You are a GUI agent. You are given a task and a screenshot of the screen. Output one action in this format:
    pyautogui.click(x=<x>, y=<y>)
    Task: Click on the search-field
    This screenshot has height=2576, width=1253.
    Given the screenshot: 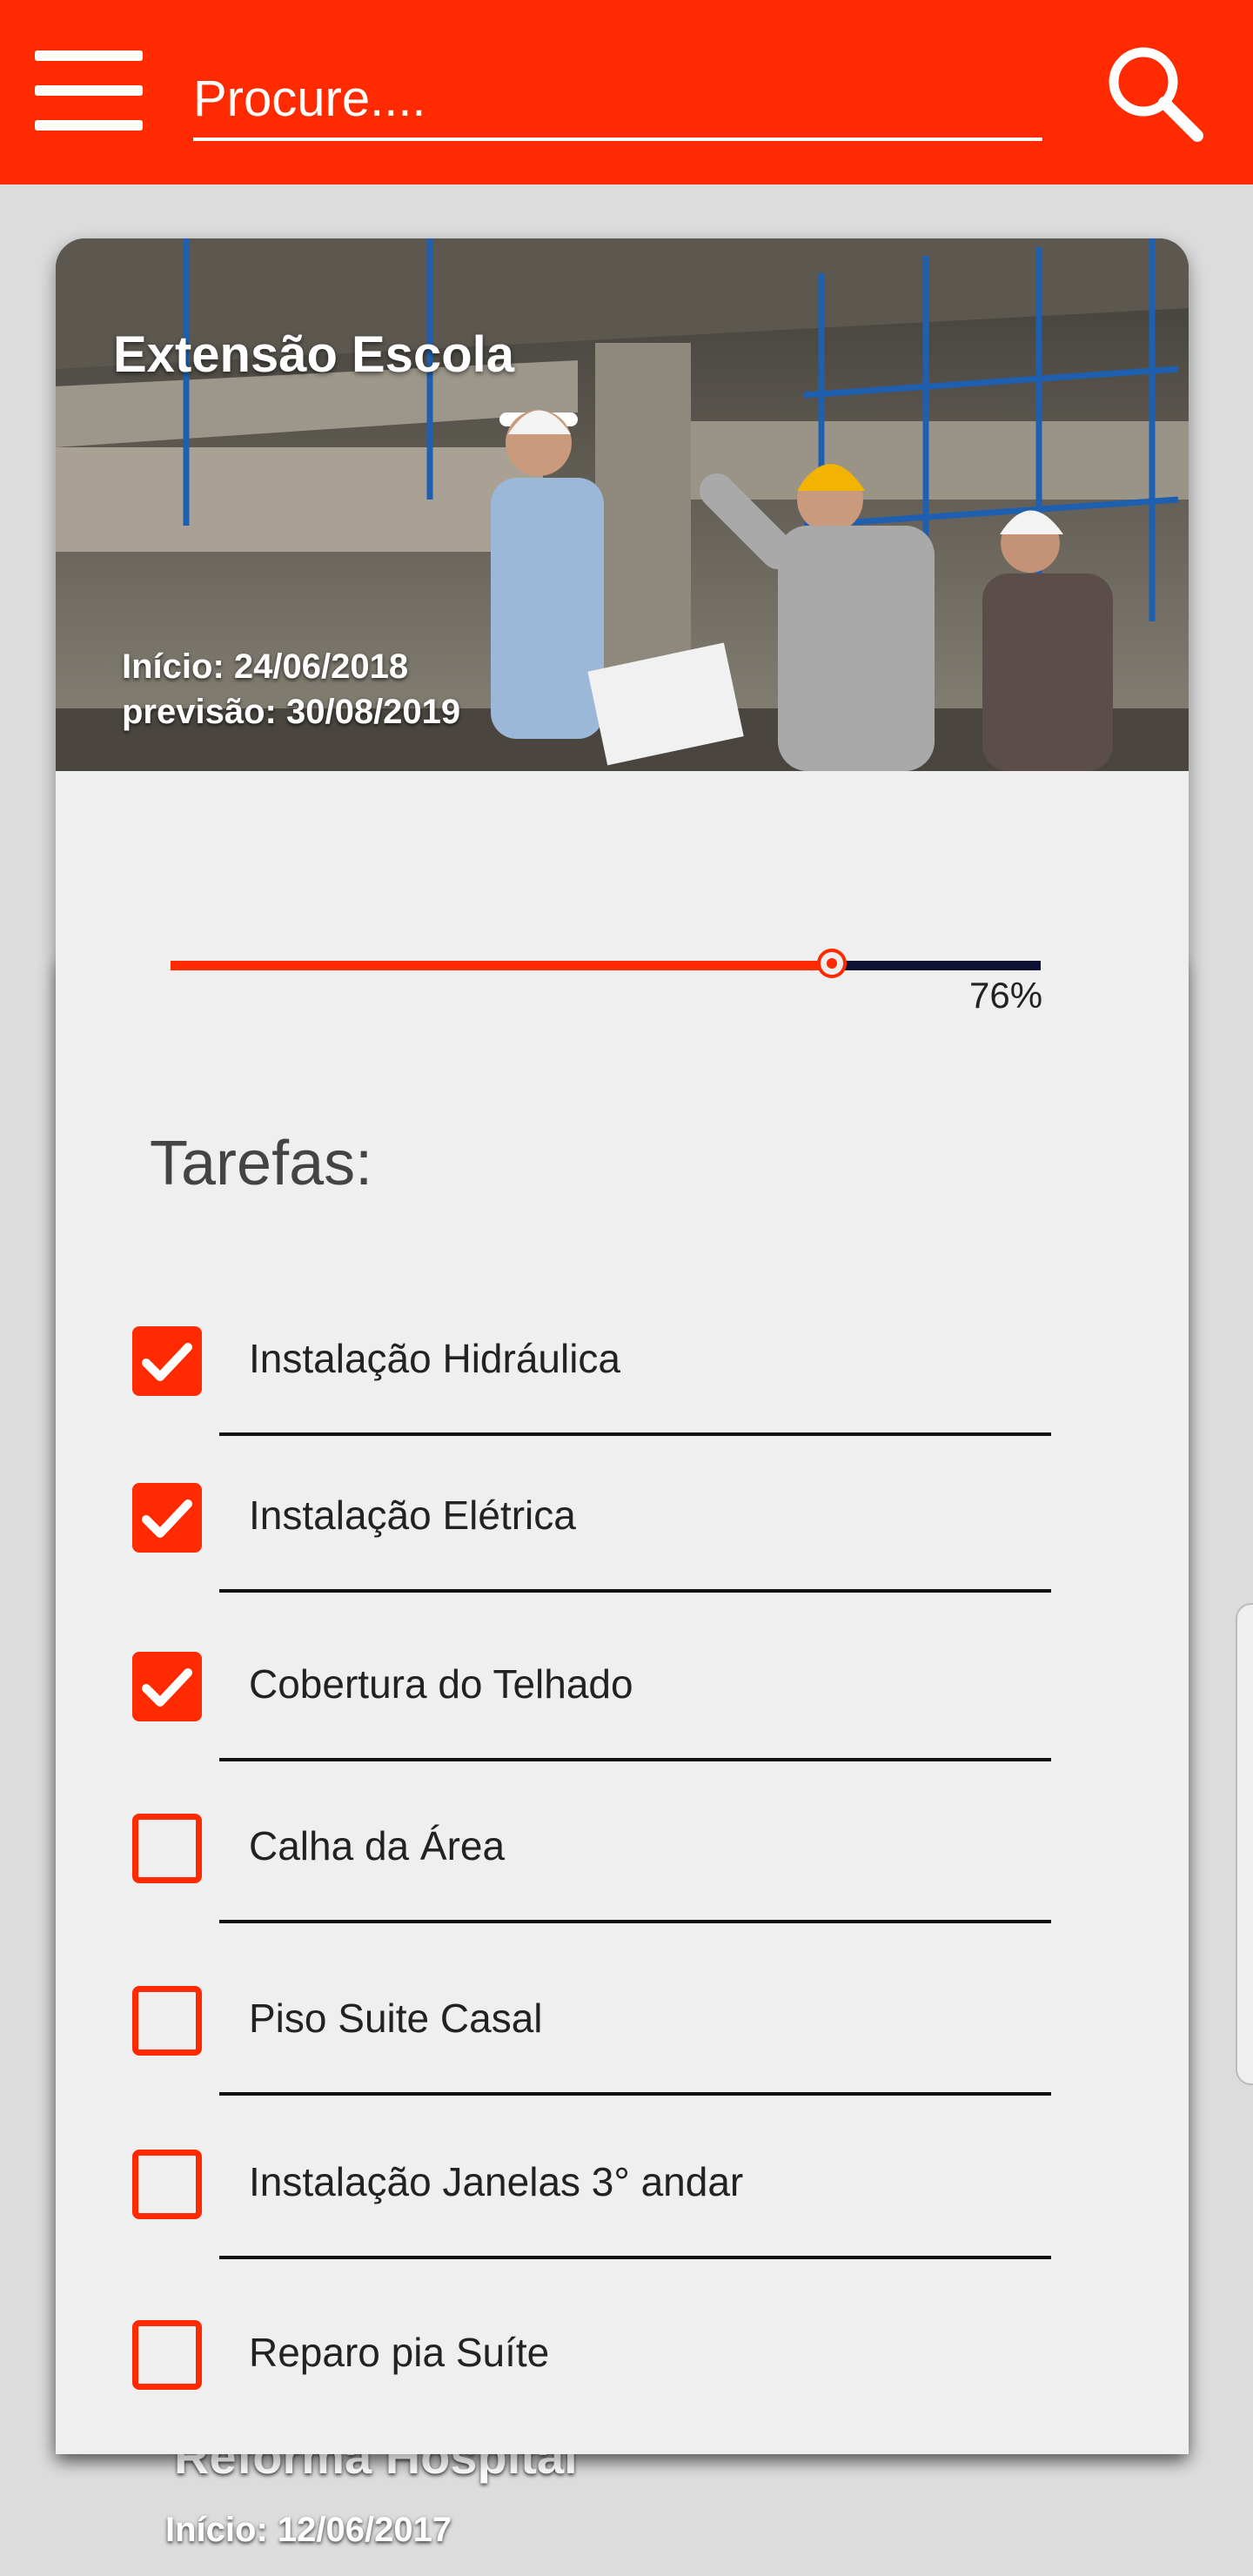 What is the action you would take?
    pyautogui.click(x=617, y=102)
    